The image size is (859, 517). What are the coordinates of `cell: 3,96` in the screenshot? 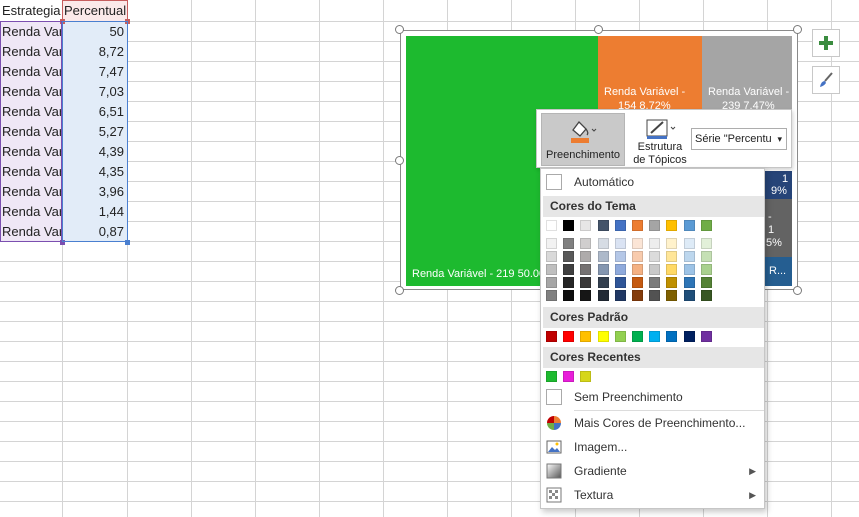 It's located at (95, 192).